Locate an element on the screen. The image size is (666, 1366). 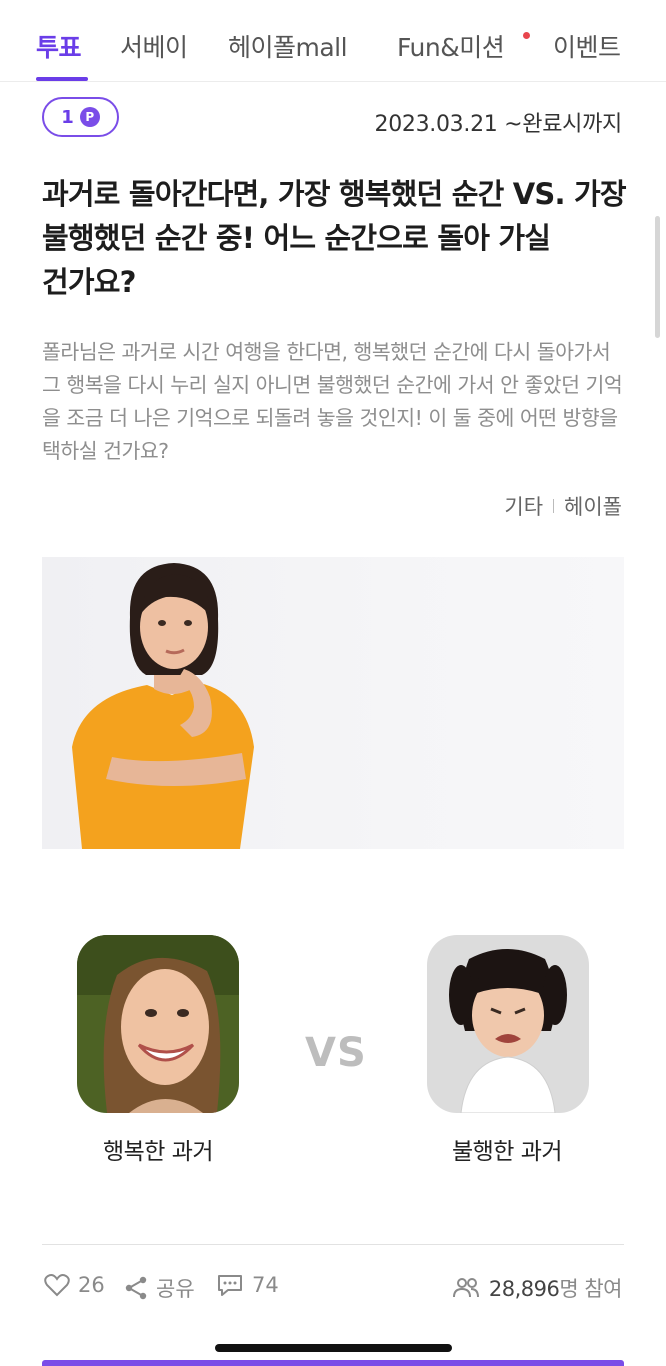
tab-survey: 서베이 is located at coordinates (154, 46).